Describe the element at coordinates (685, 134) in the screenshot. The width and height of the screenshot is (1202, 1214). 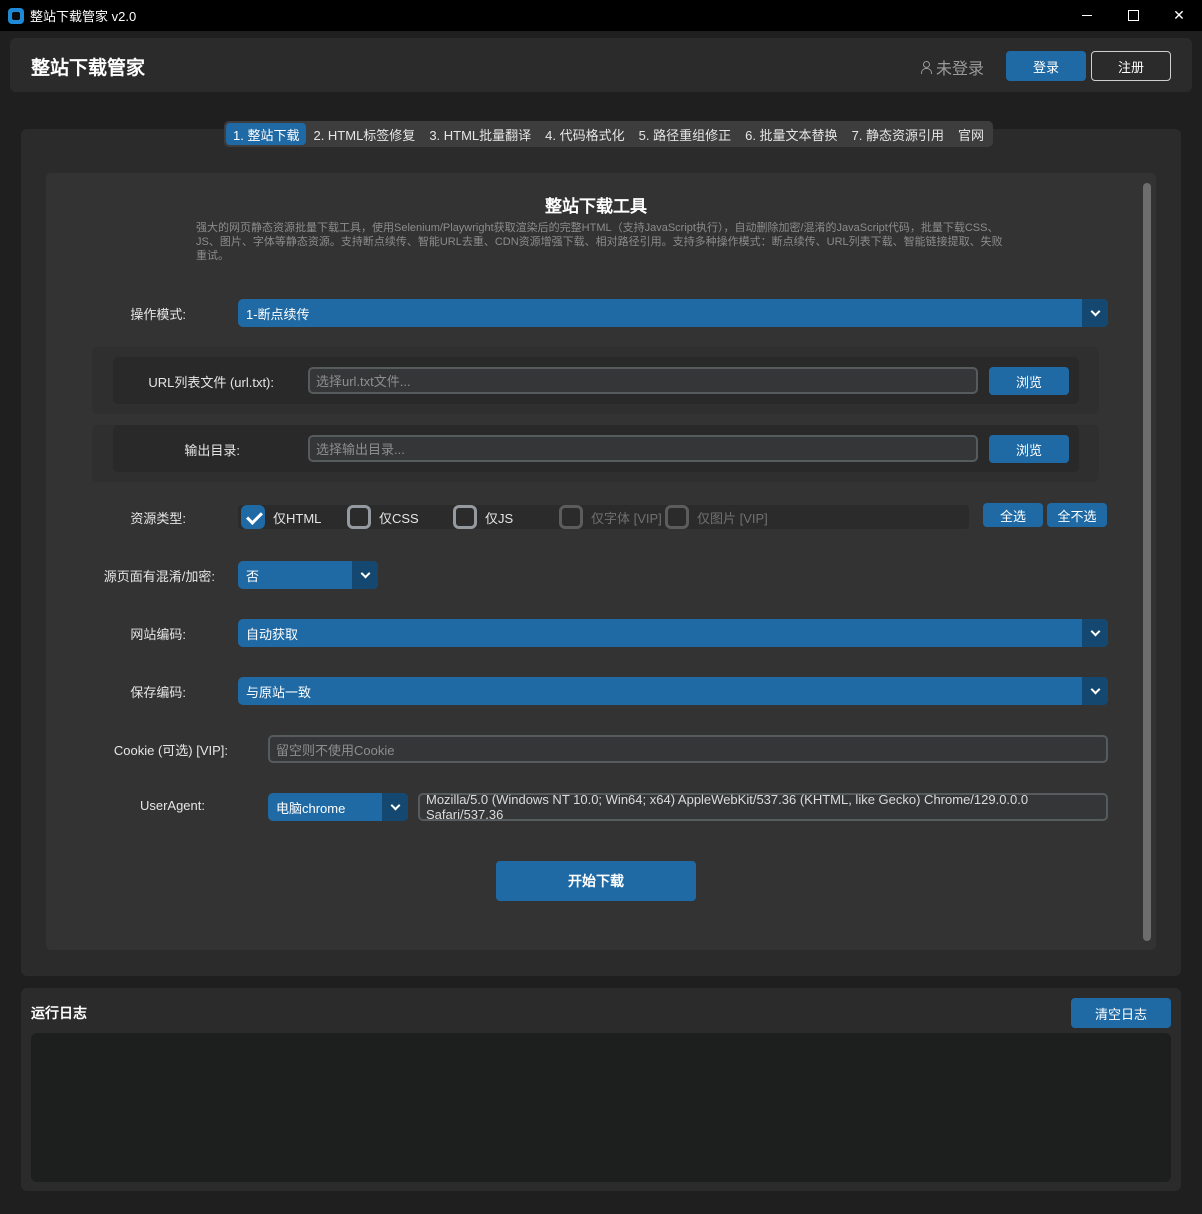
I see `tab-path-fix: 5. 路径重组修正` at that location.